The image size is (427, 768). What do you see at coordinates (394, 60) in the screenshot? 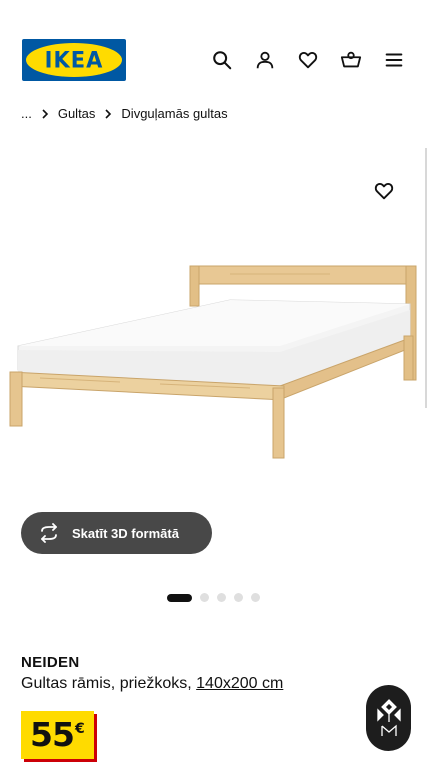
I see `menu-icon` at bounding box center [394, 60].